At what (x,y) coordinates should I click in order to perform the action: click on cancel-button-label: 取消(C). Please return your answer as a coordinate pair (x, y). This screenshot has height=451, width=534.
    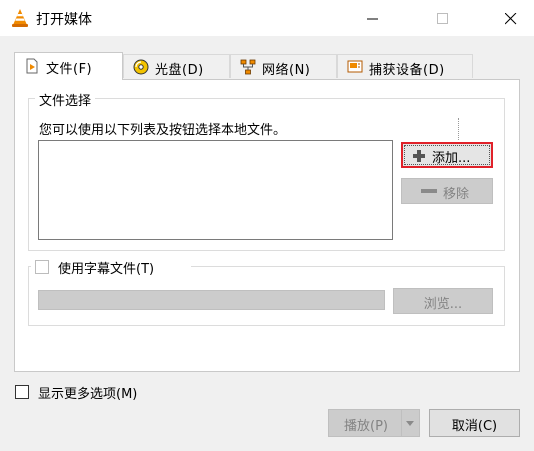
    Looking at the image, I should click on (474, 426).